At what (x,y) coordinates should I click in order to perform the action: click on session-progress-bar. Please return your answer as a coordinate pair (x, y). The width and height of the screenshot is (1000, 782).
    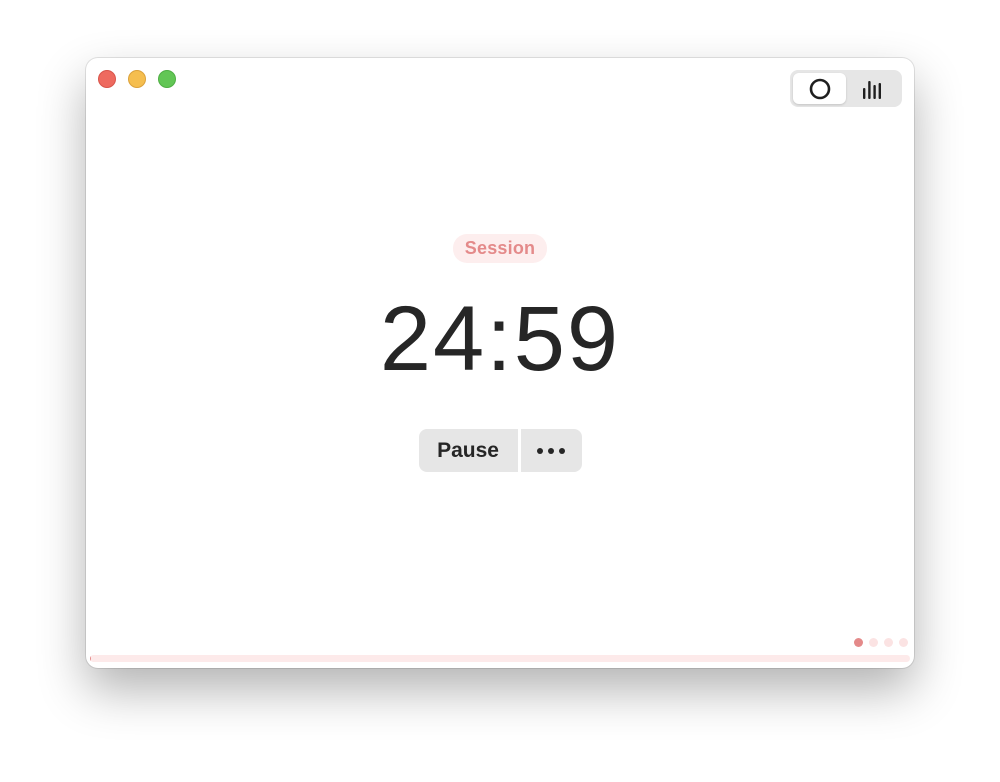
    Looking at the image, I should click on (500, 658).